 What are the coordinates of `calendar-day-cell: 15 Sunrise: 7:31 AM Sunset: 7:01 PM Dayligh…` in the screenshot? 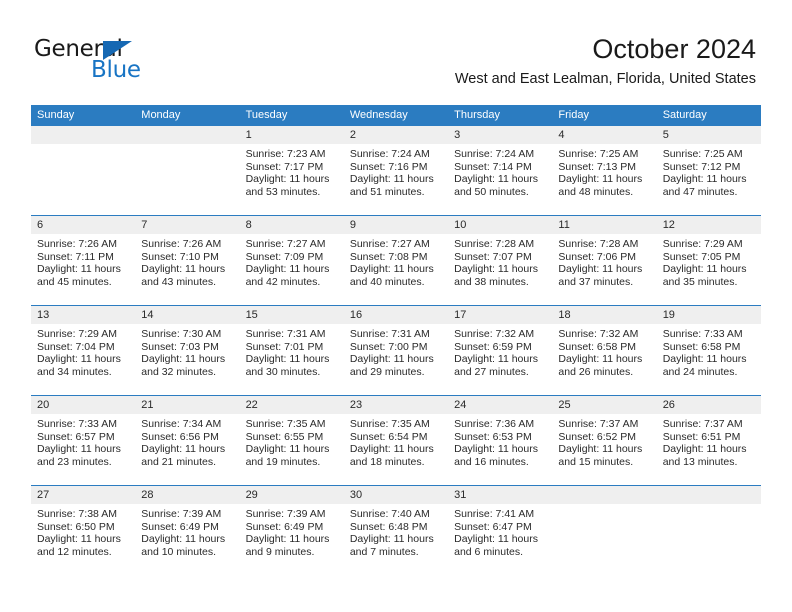 It's located at (291, 350).